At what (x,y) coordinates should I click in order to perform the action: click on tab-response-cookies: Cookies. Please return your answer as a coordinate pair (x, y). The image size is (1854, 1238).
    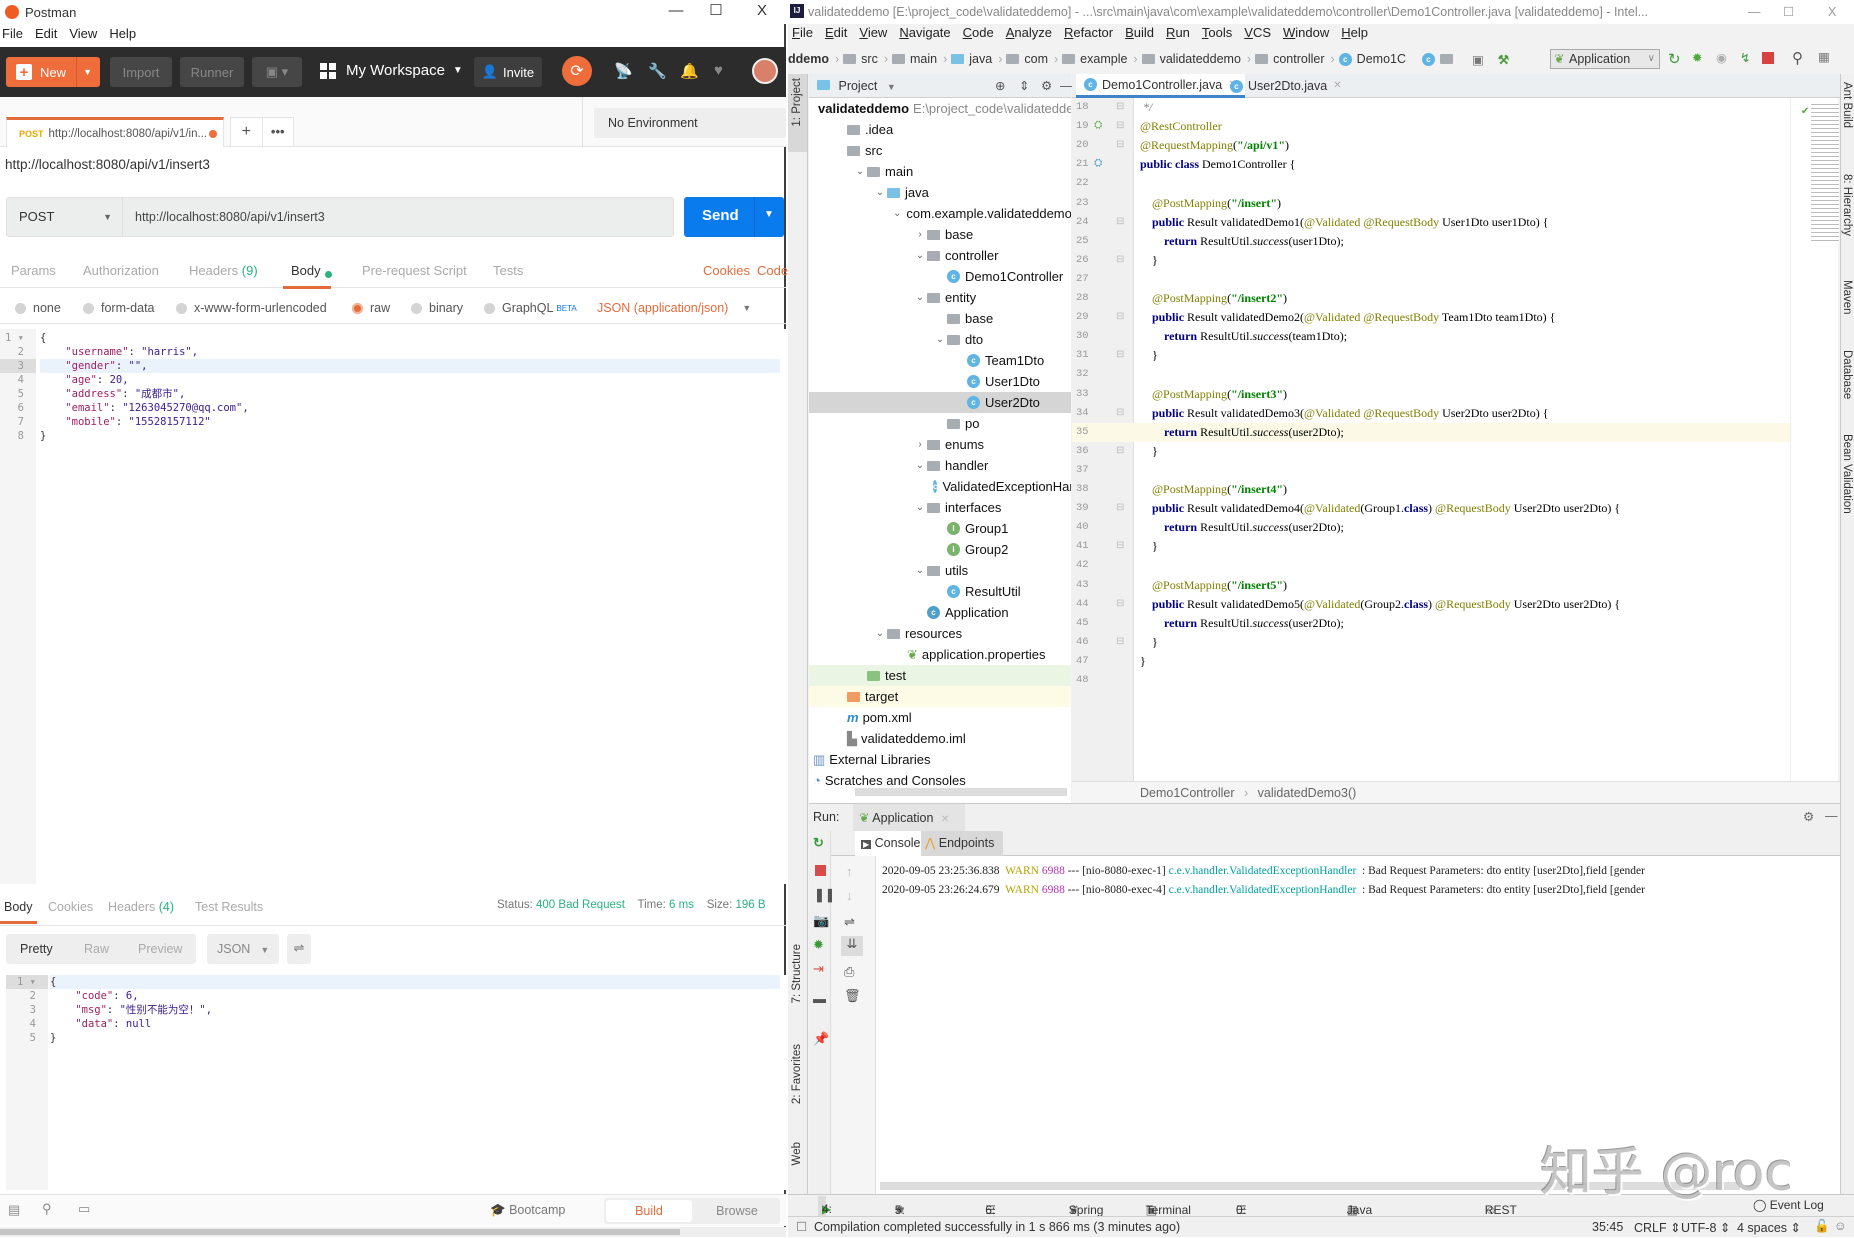
    Looking at the image, I should click on (70, 907).